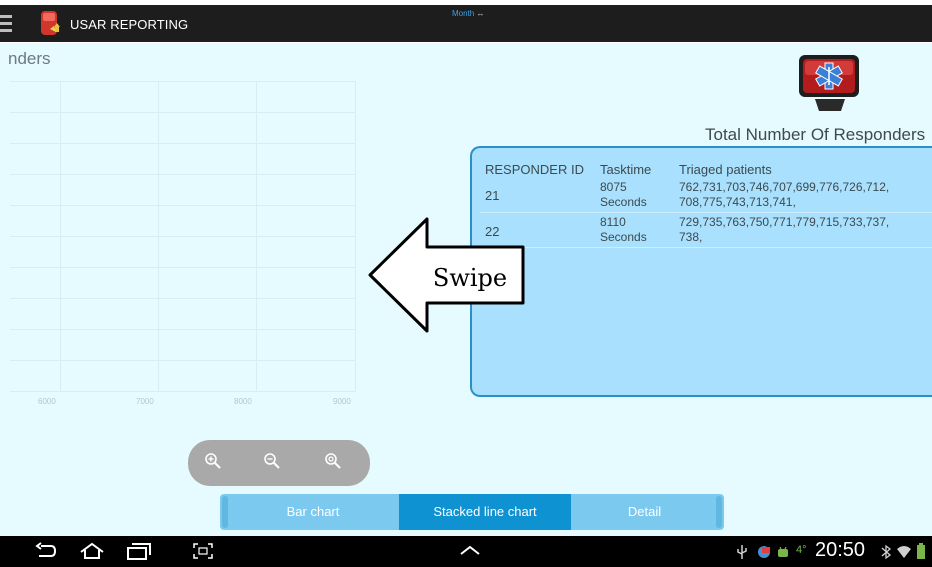  Describe the element at coordinates (6, 24) in the screenshot. I see `menu-icon` at that location.